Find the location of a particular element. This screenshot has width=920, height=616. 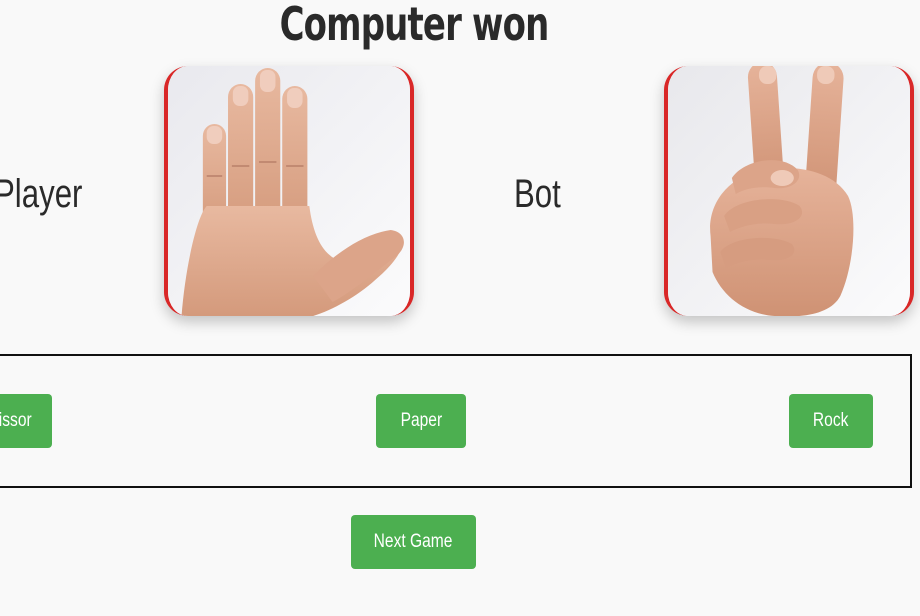

bot-label: Bot is located at coordinates (537, 194).